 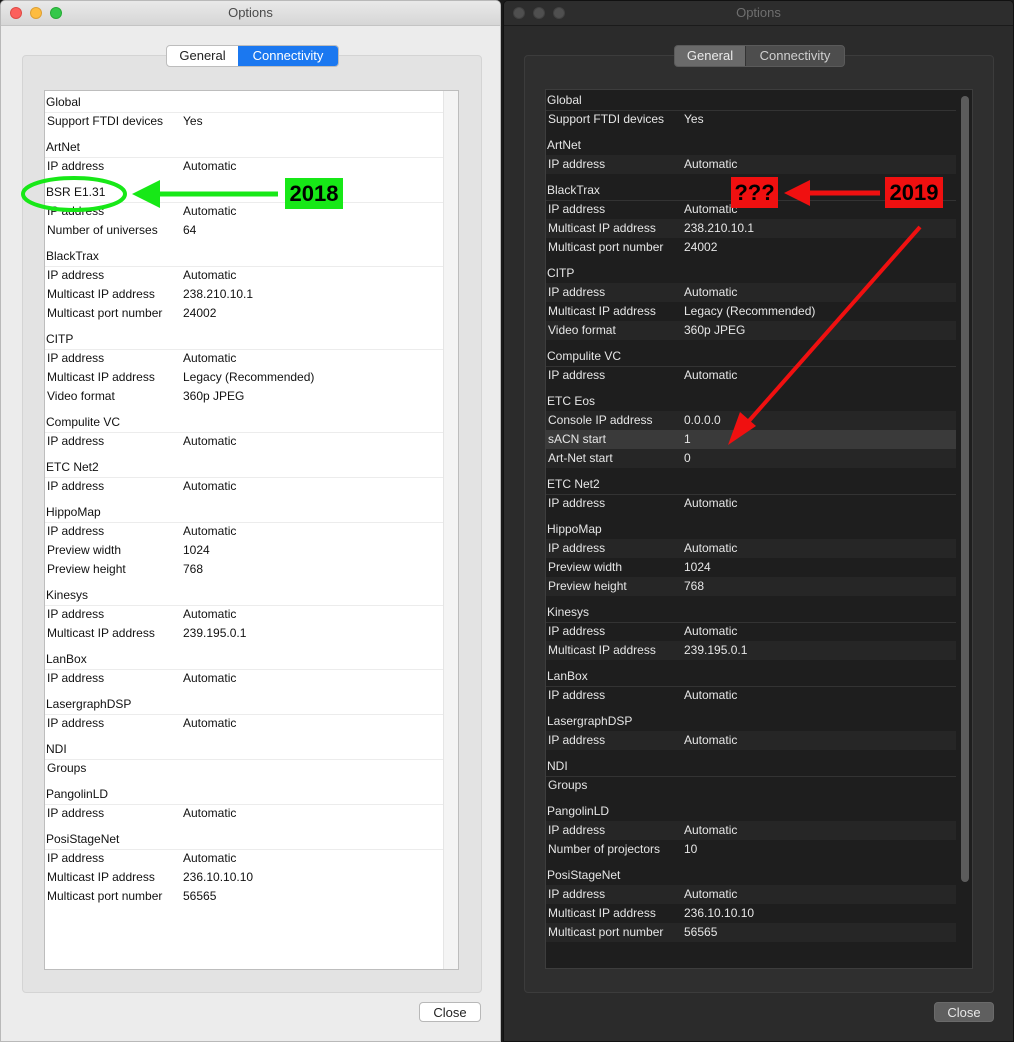 I want to click on tree-property-row: Number of projectors 10, so click(x=751, y=849).